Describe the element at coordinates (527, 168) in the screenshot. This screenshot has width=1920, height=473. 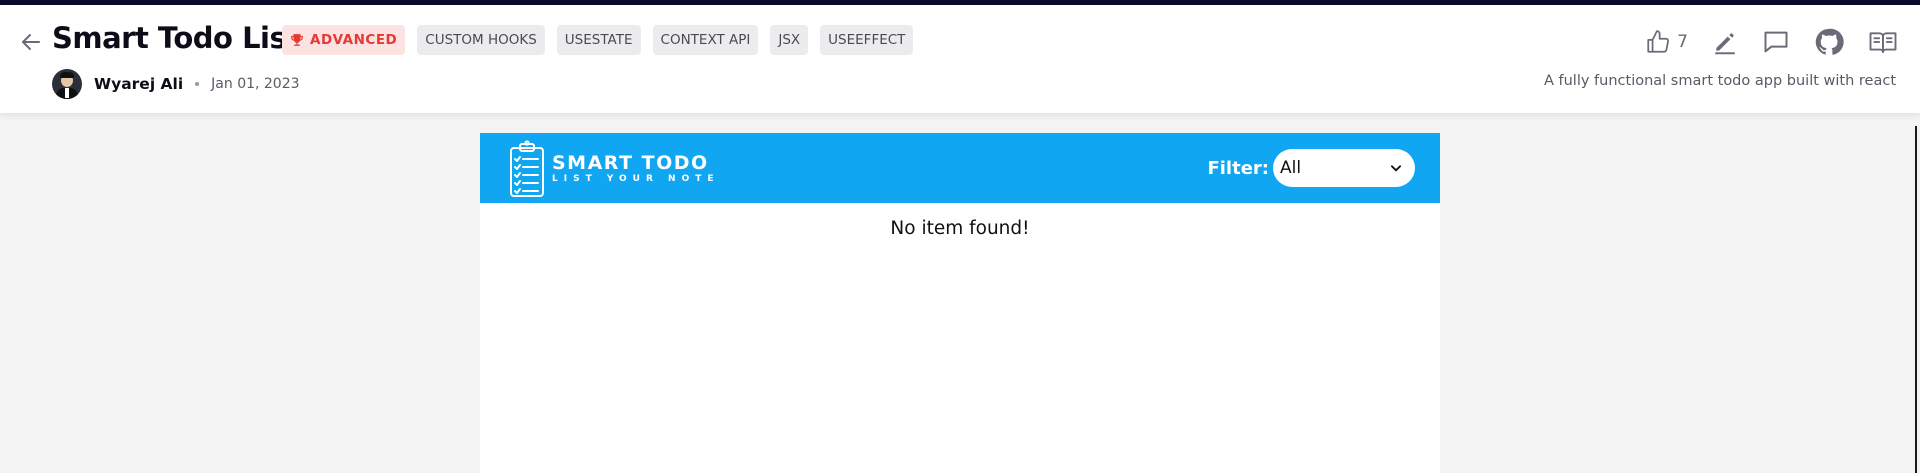
I see `clipboard-icon` at that location.